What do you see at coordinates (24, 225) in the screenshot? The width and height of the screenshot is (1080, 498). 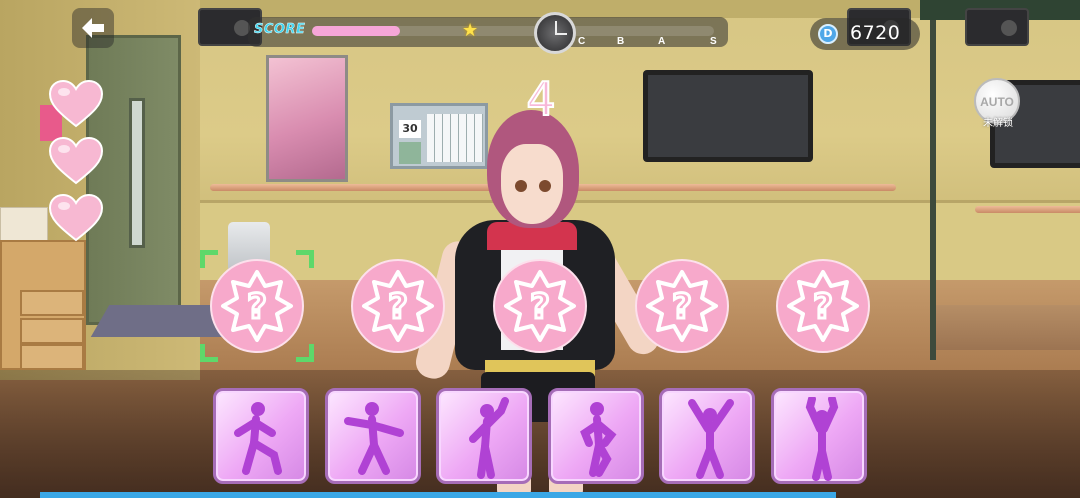 I see `storage-box` at bounding box center [24, 225].